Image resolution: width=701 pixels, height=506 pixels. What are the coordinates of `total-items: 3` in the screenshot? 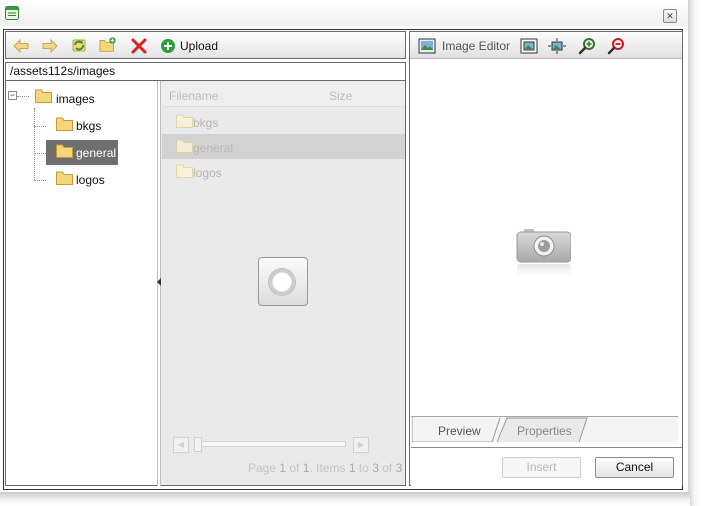 It's located at (399, 468).